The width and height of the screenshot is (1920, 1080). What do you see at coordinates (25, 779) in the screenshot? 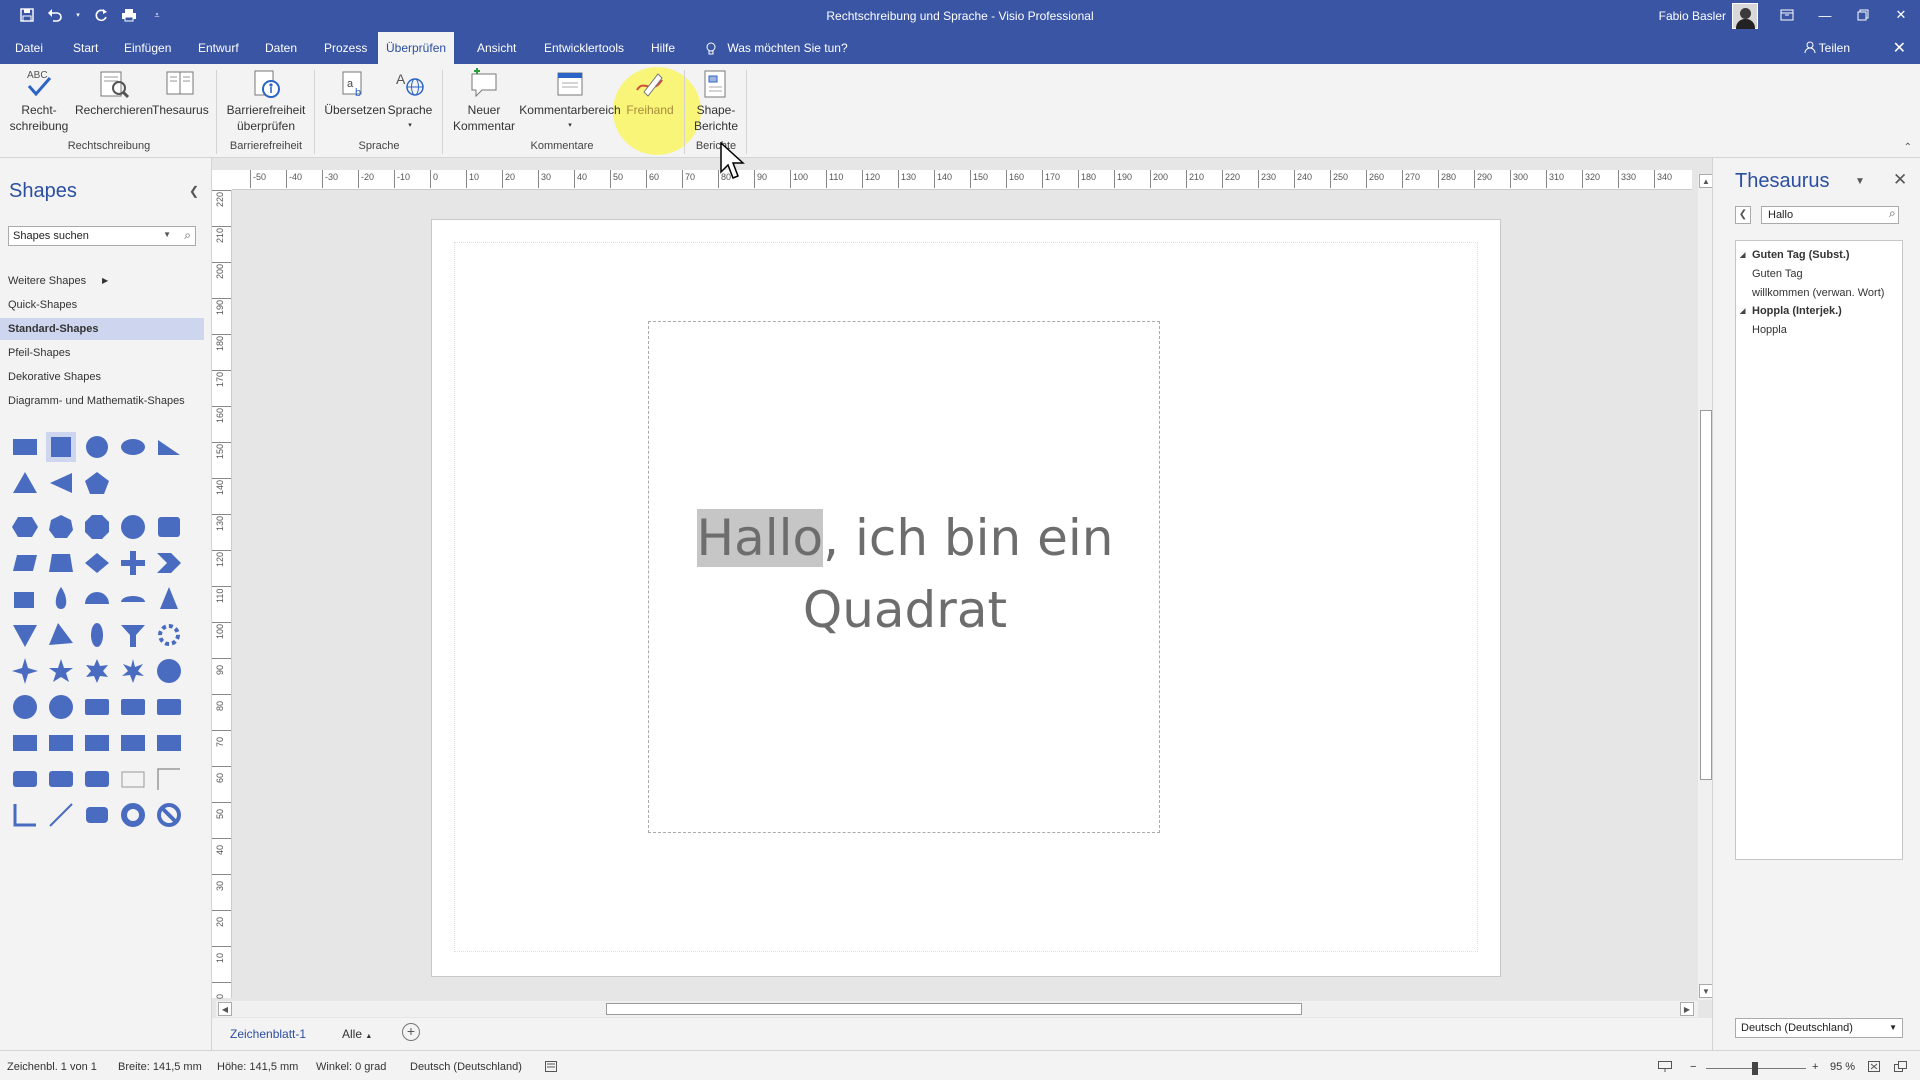
I see `shape-round-rect-4-icon` at bounding box center [25, 779].